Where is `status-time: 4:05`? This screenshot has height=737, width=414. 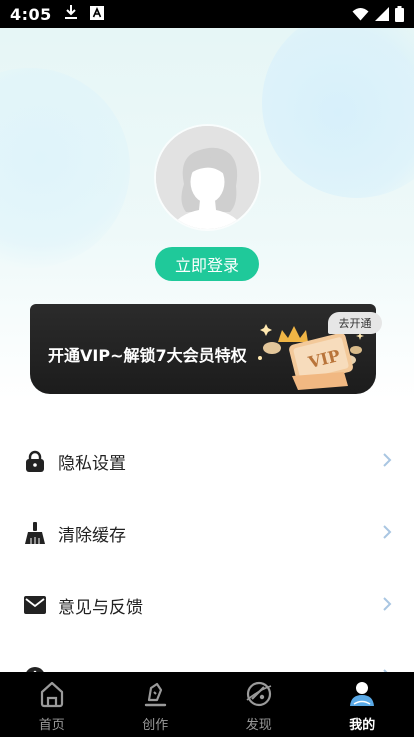
status-time: 4:05 is located at coordinates (31, 14).